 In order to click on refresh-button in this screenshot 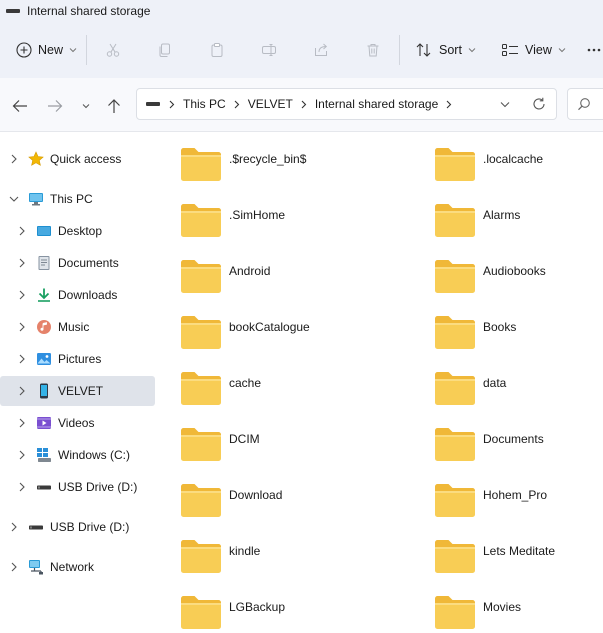, I will do `click(539, 104)`.